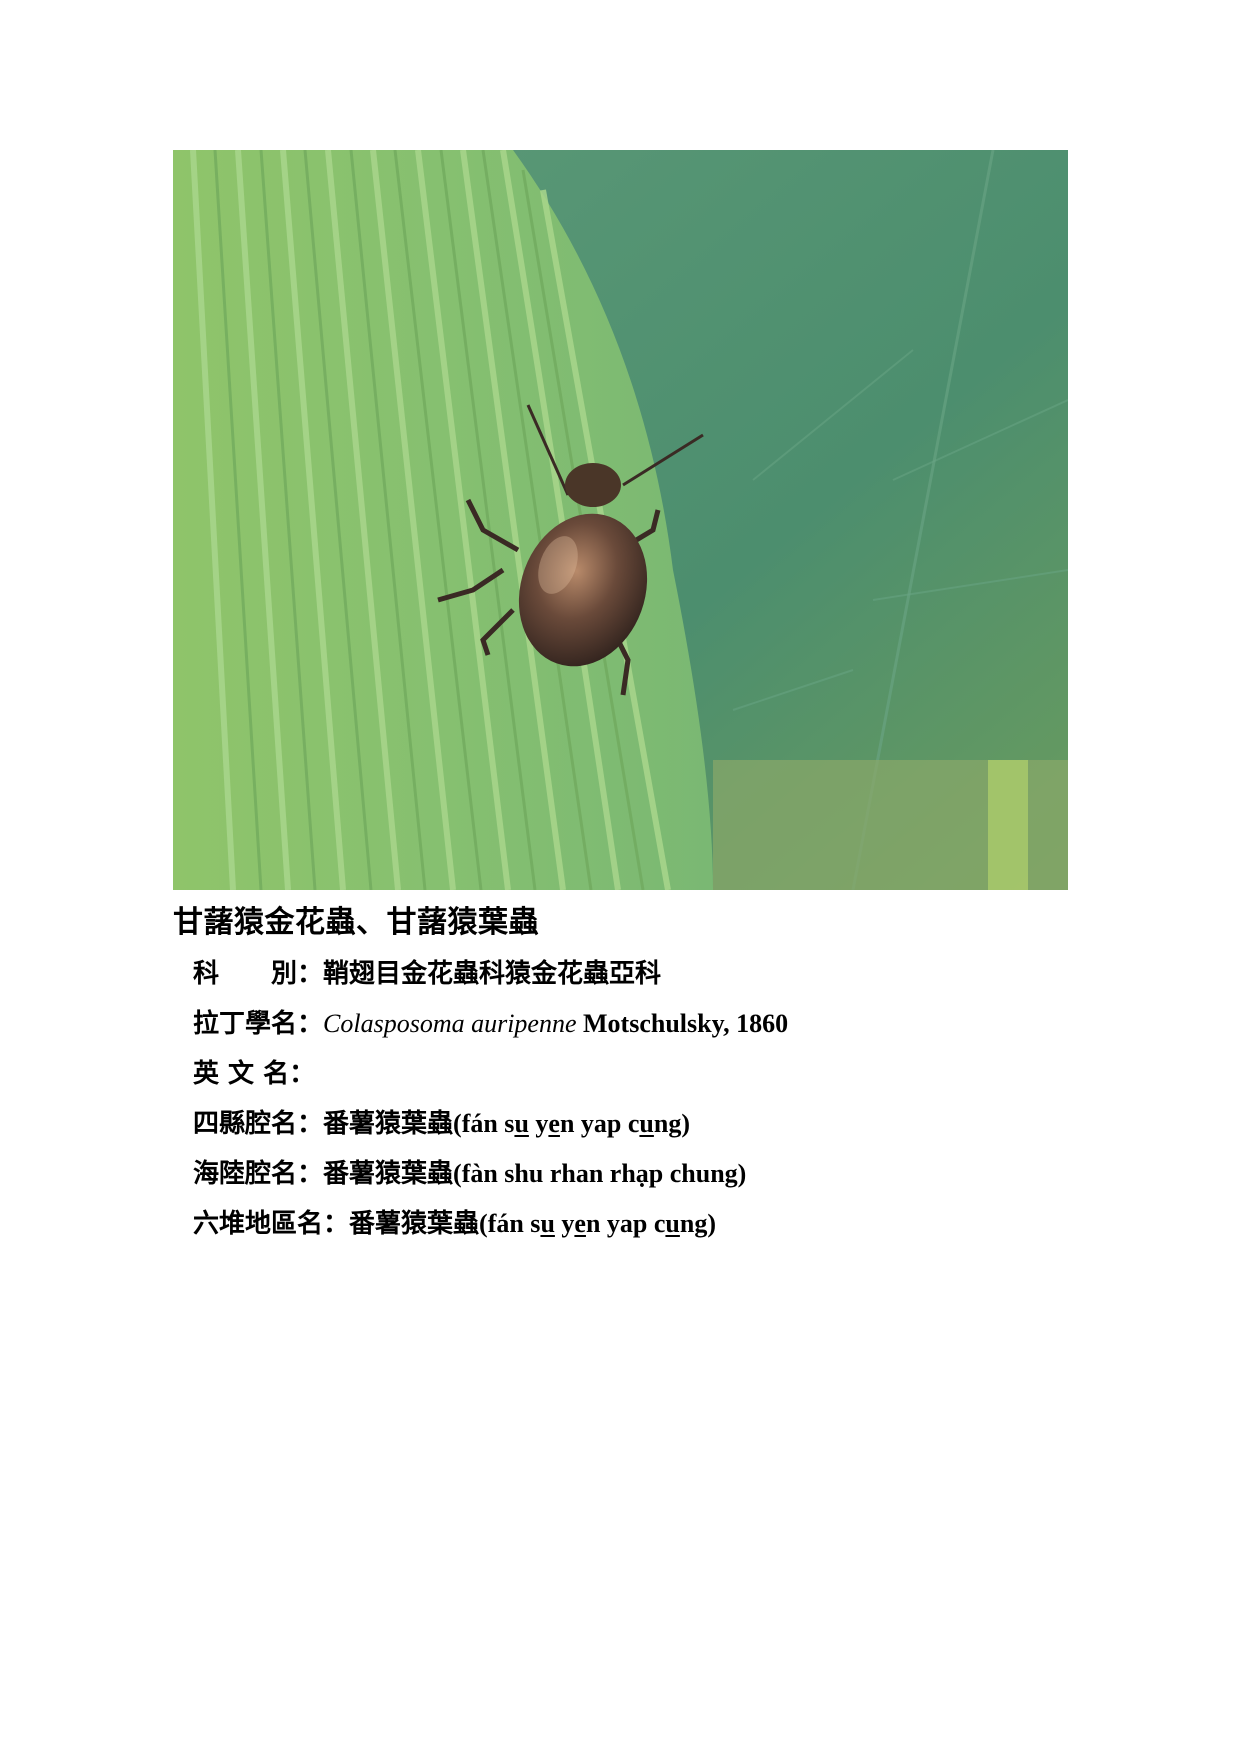 Image resolution: width=1241 pixels, height=1755 pixels. I want to click on family-value: 鞘翅目金花蟲科猿金花蟲亞科, so click(492, 974).